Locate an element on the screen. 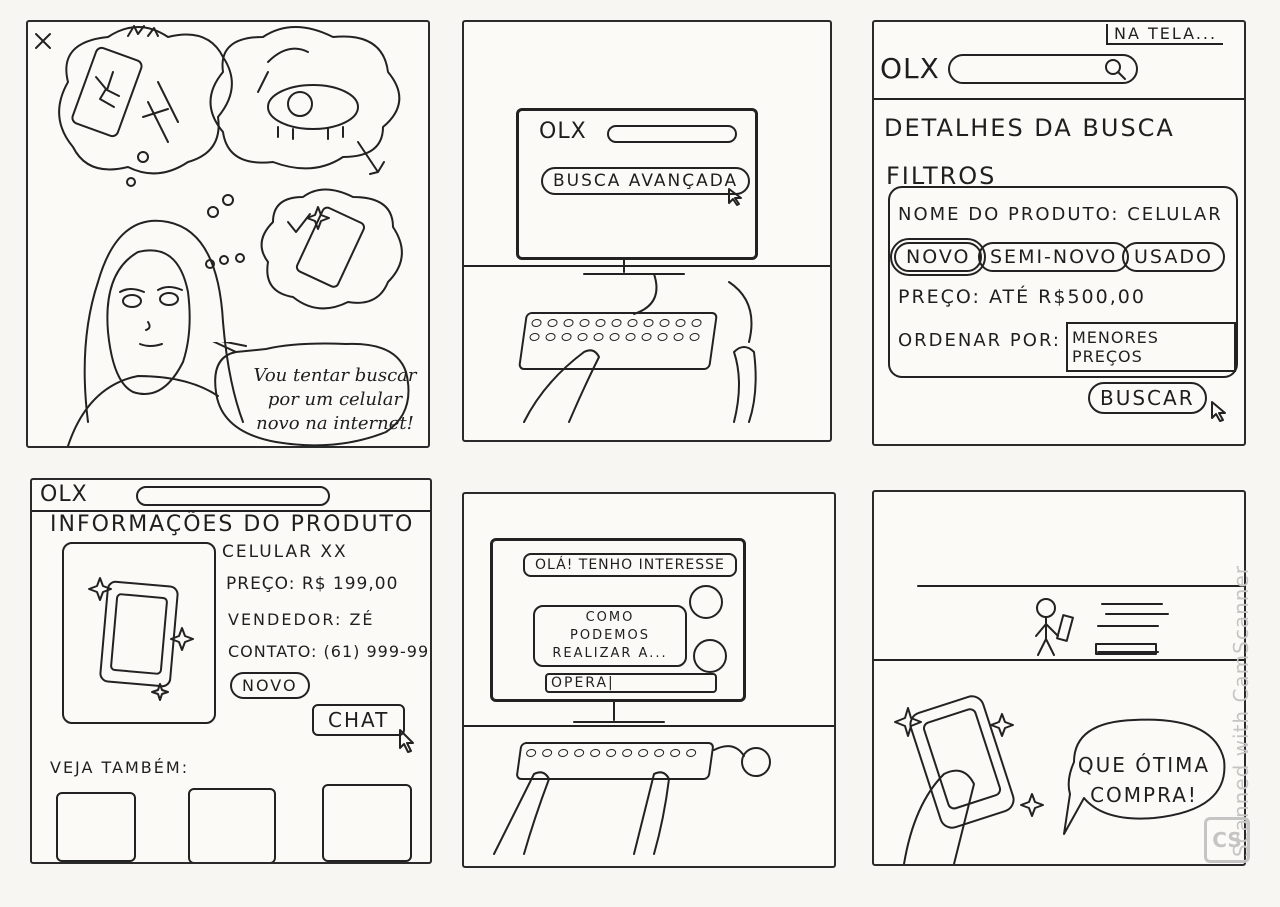 This screenshot has height=907, width=1280. condition-semi-new: SEMI-NOVO is located at coordinates (1054, 257).